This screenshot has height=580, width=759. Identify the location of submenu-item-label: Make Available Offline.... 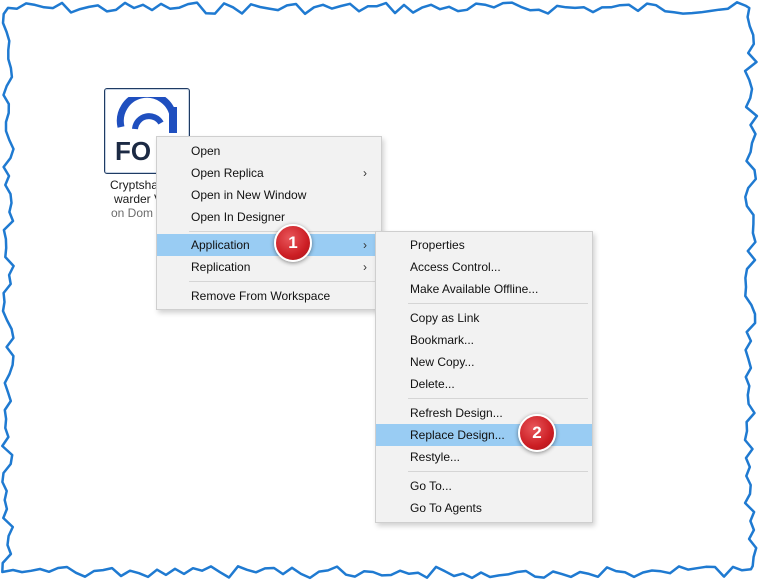
(474, 289).